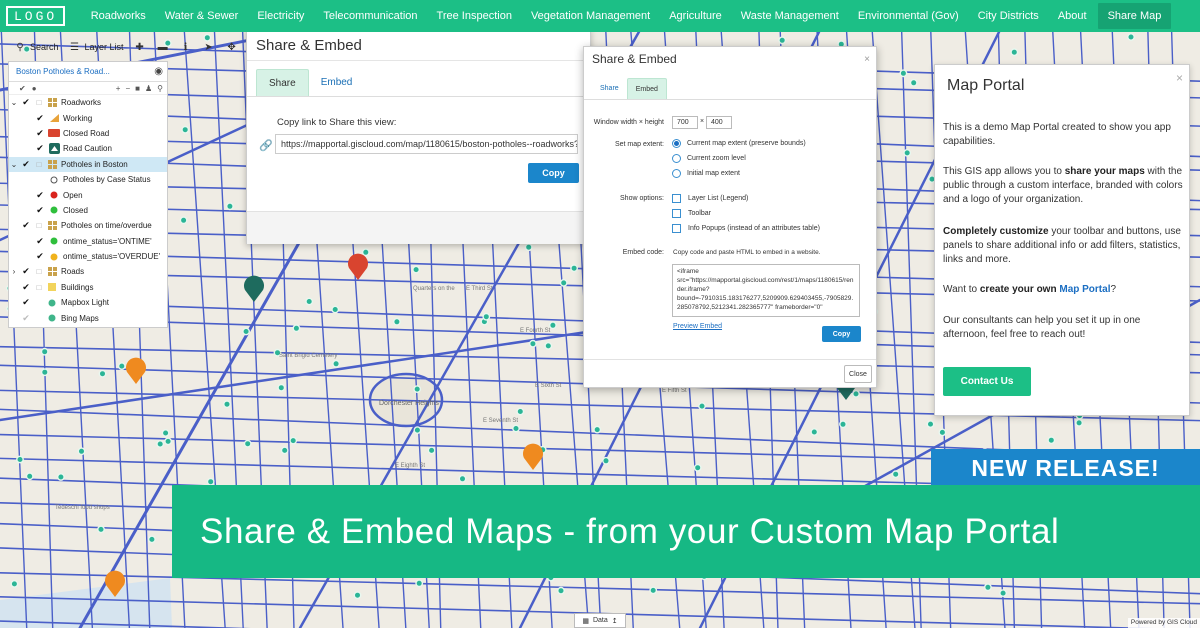  What do you see at coordinates (118, 16) in the screenshot?
I see `nav-roadworks: Roadworks` at bounding box center [118, 16].